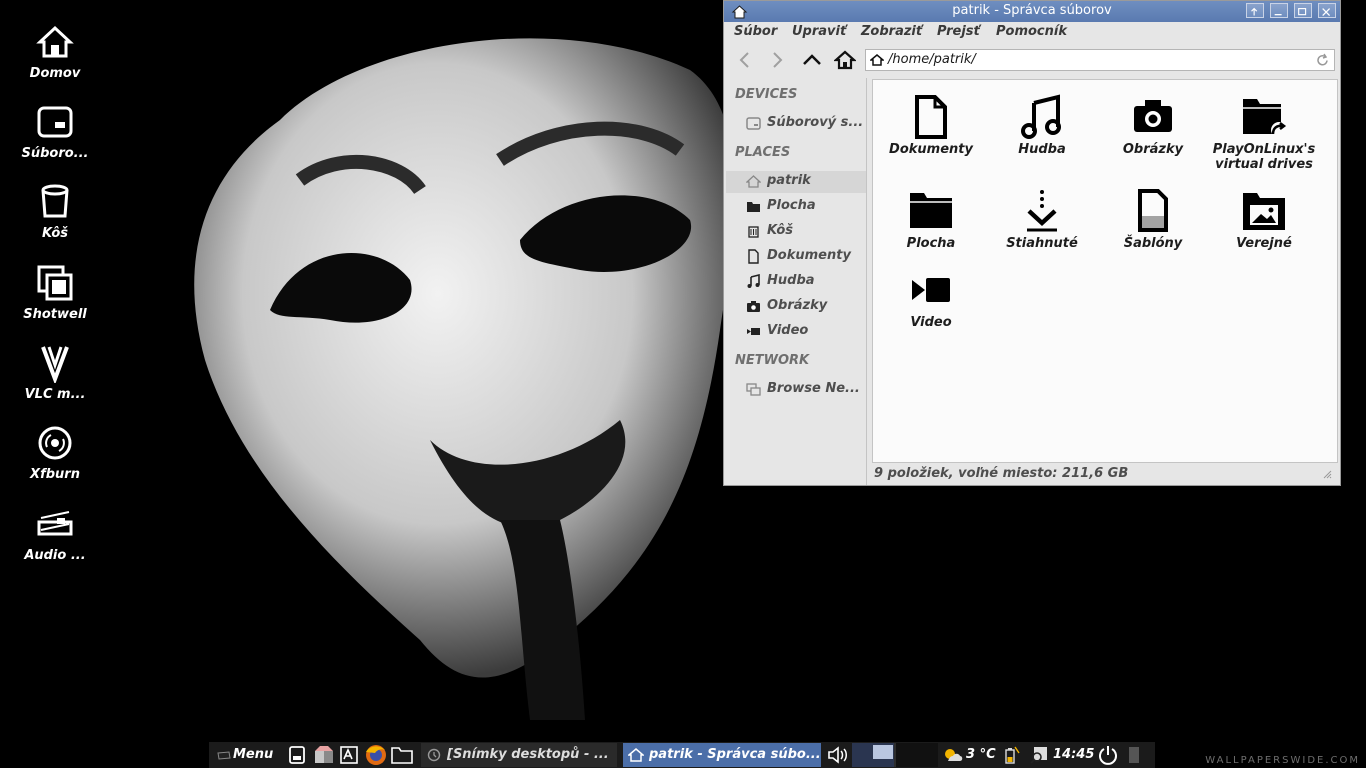 The width and height of the screenshot is (1366, 768). What do you see at coordinates (55, 51) in the screenshot?
I see `desktop-icon-home: Domov` at bounding box center [55, 51].